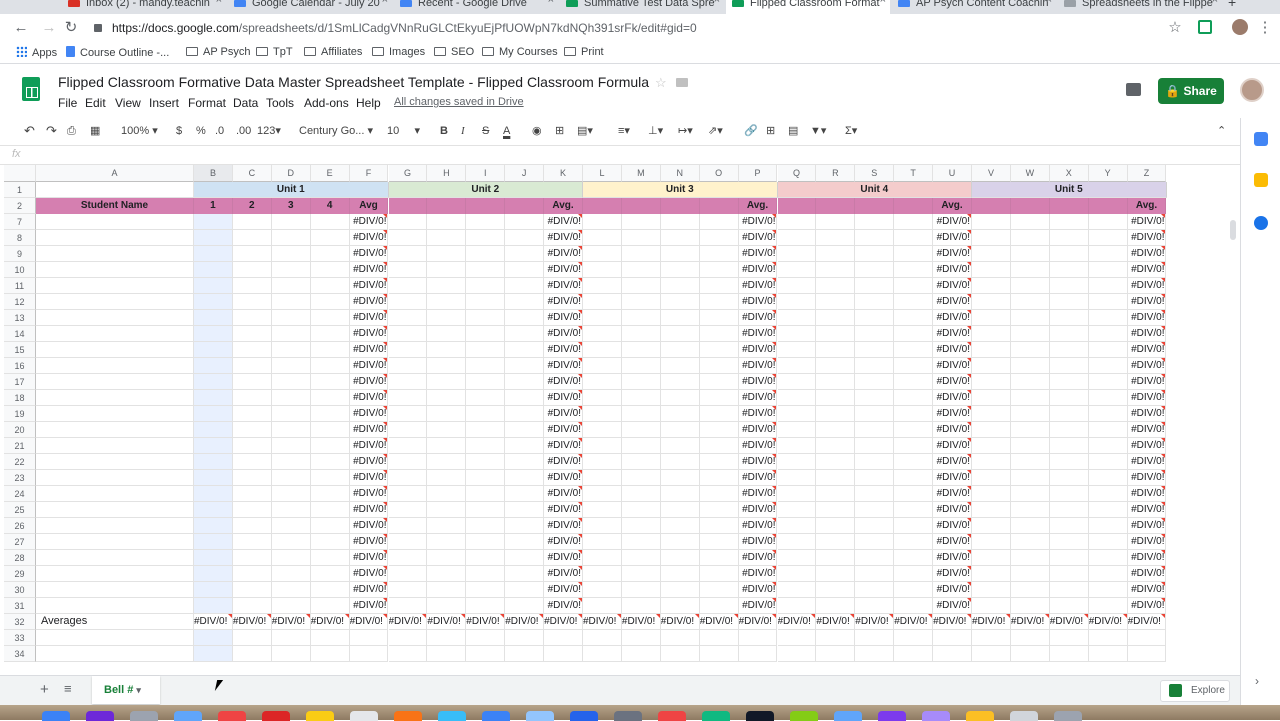 This screenshot has height=721, width=1280. I want to click on strikethrough-button: S, so click(485, 131).